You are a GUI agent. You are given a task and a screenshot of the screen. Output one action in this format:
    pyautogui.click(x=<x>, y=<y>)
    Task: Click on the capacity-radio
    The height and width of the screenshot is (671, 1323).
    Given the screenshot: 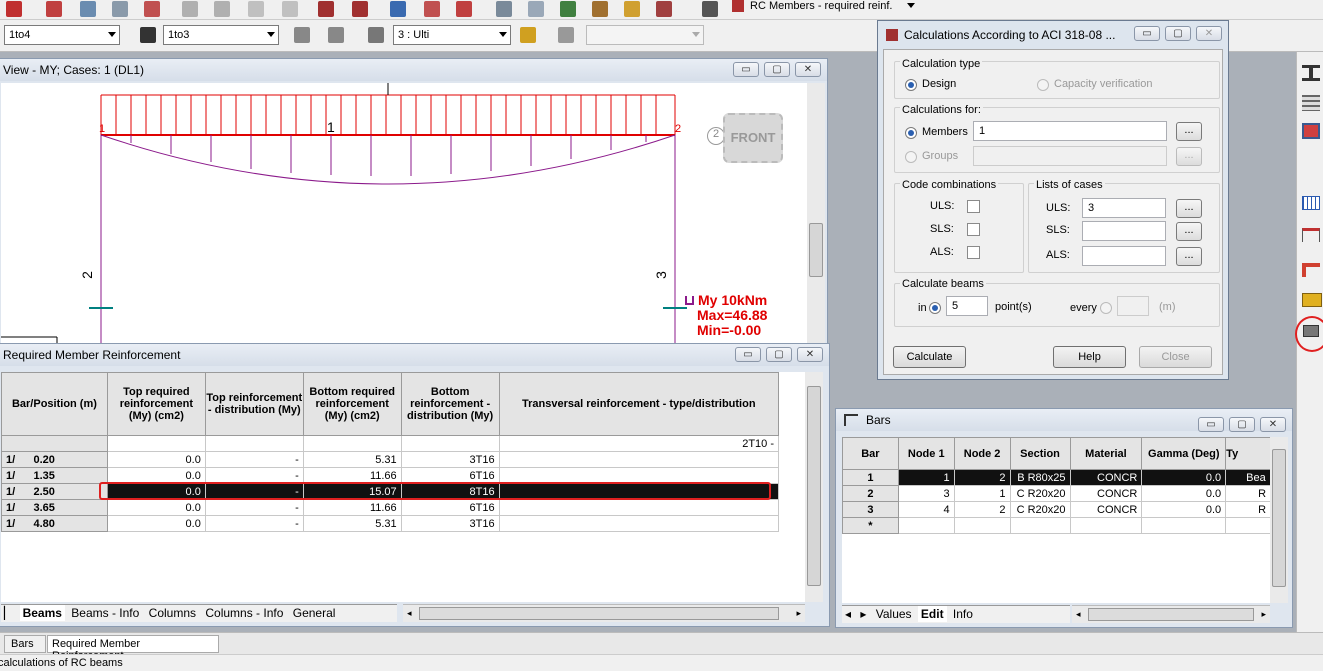 What is the action you would take?
    pyautogui.click(x=1043, y=85)
    